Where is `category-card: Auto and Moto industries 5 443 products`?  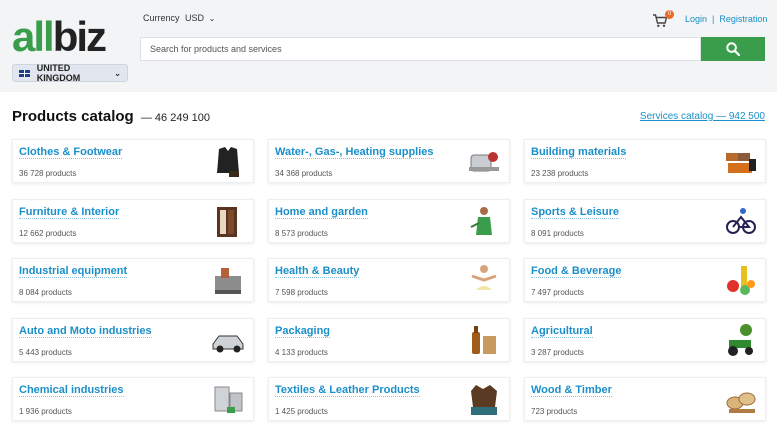 category-card: Auto and Moto industries 5 443 products is located at coordinates (133, 340).